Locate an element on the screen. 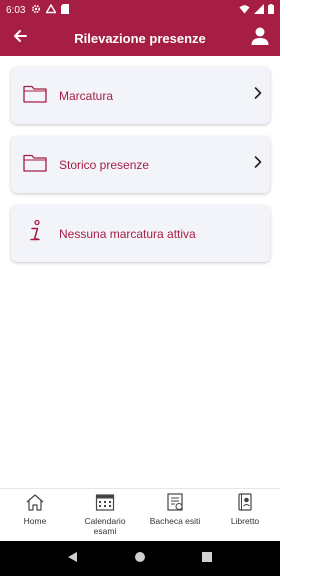  triangle-back-icon is located at coordinates (73, 556).